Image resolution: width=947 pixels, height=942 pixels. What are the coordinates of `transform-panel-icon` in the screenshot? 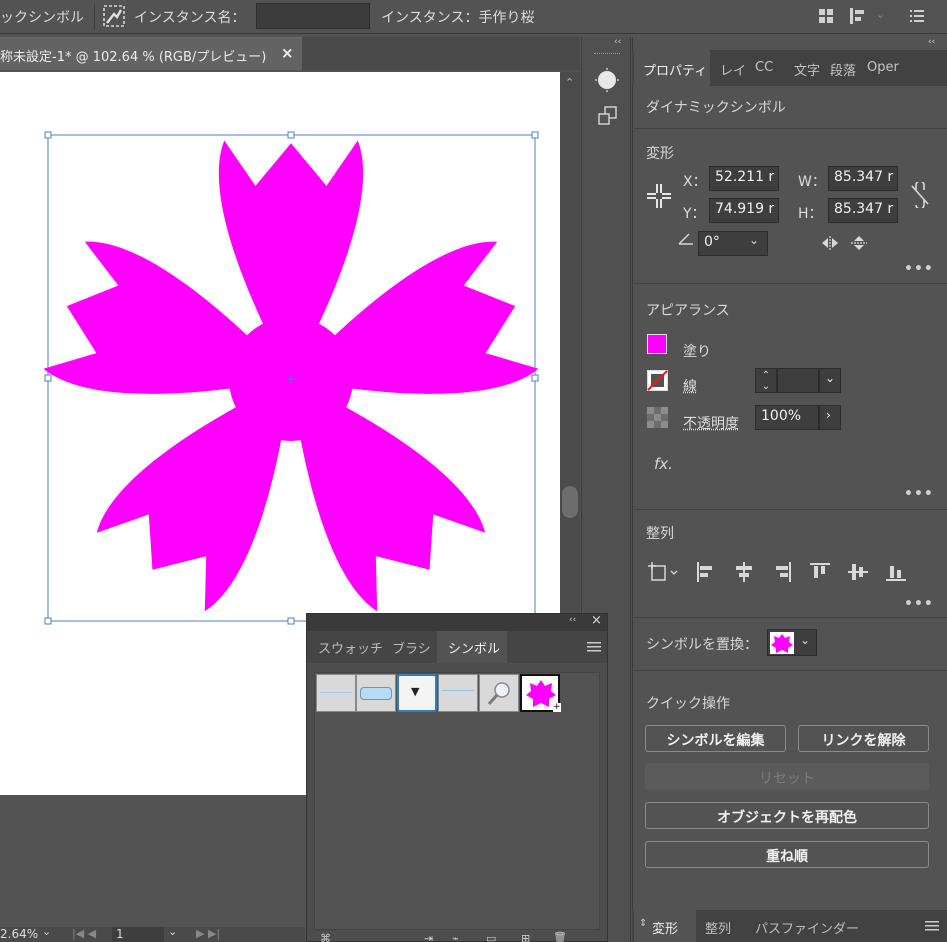 It's located at (608, 116).